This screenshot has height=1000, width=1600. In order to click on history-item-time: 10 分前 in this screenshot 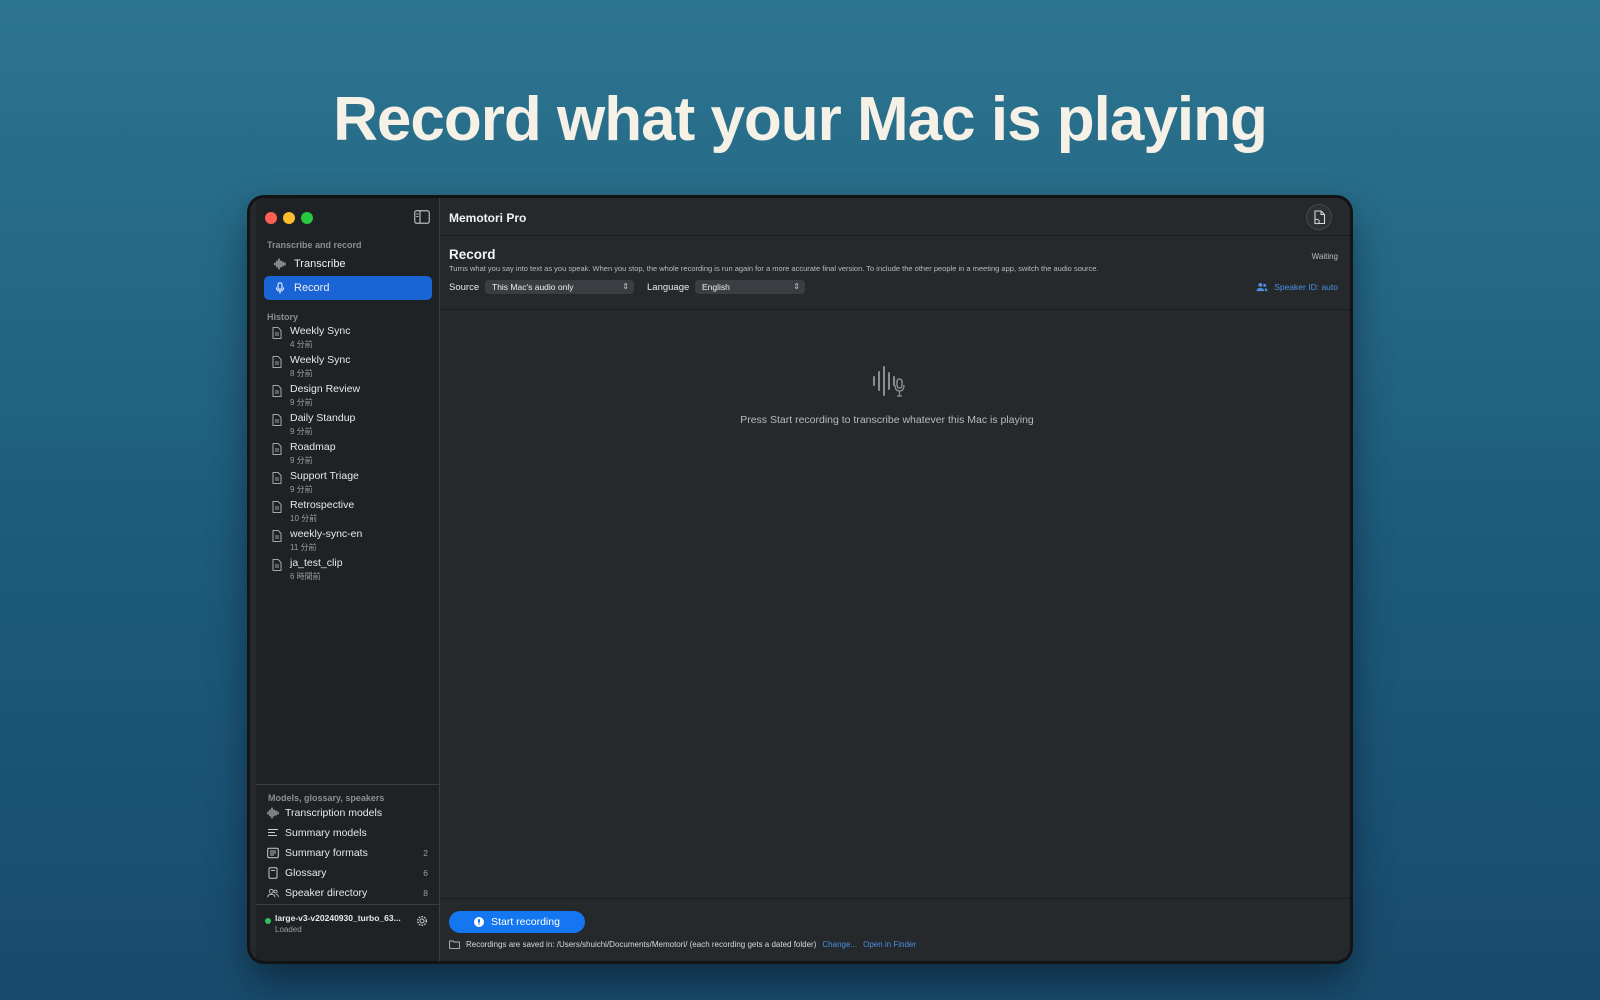, I will do `click(304, 518)`.